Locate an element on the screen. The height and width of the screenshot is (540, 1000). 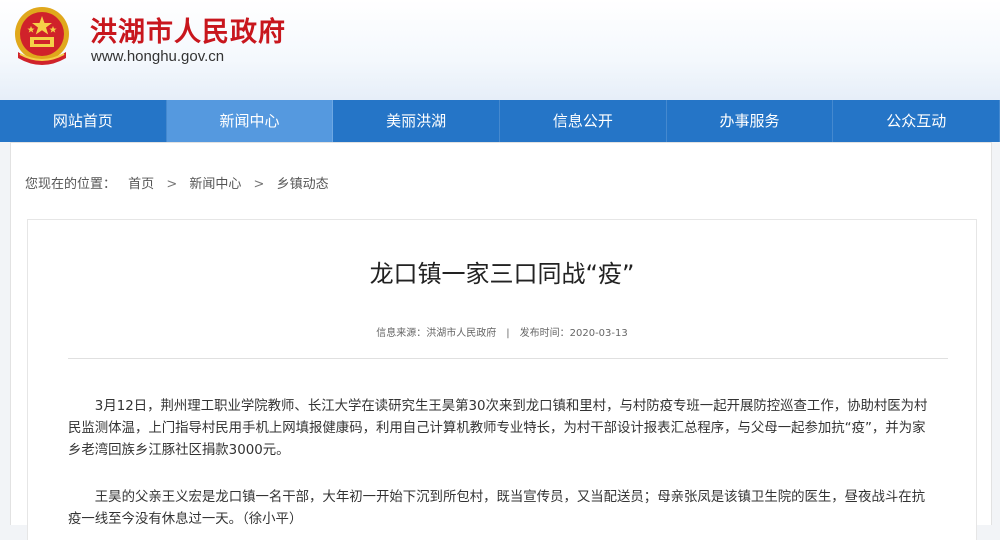
site-url: www.honghu.gov.cn is located at coordinates (158, 56).